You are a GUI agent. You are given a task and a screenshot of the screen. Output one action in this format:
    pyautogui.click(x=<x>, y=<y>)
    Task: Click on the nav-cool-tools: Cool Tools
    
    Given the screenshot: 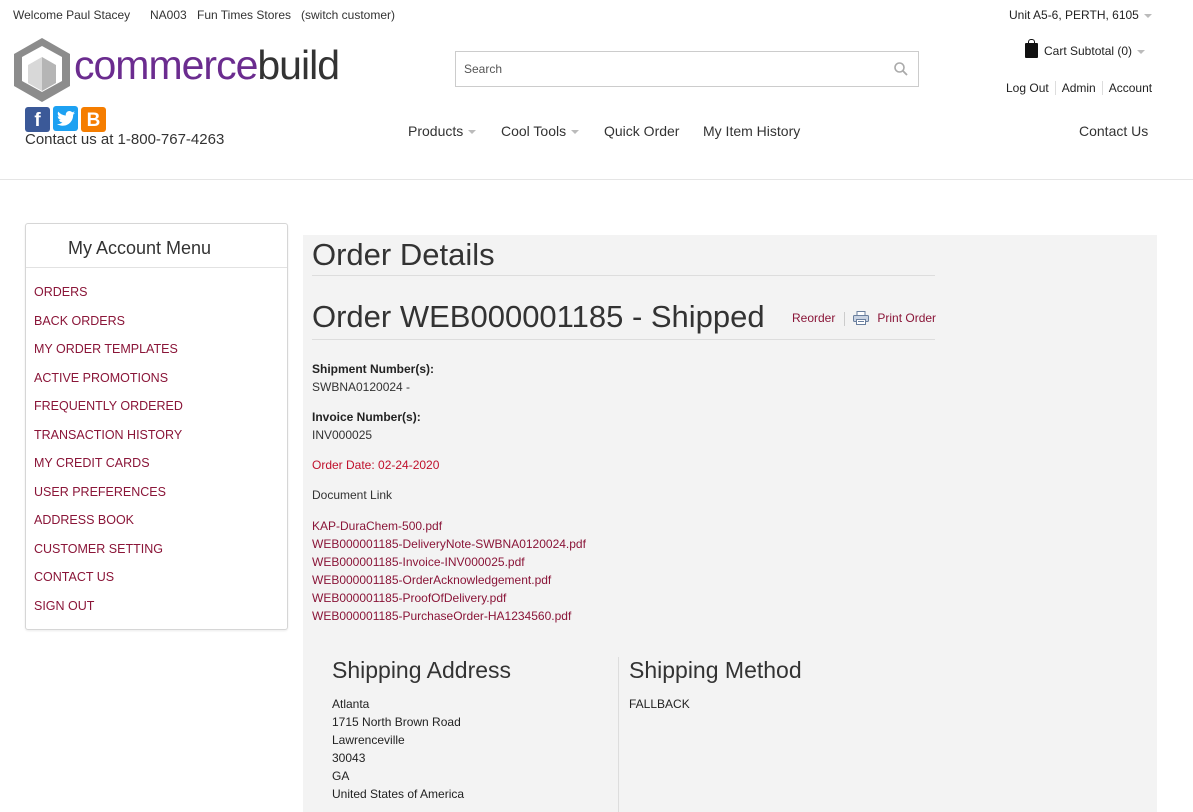 What is the action you would take?
    pyautogui.click(x=540, y=131)
    